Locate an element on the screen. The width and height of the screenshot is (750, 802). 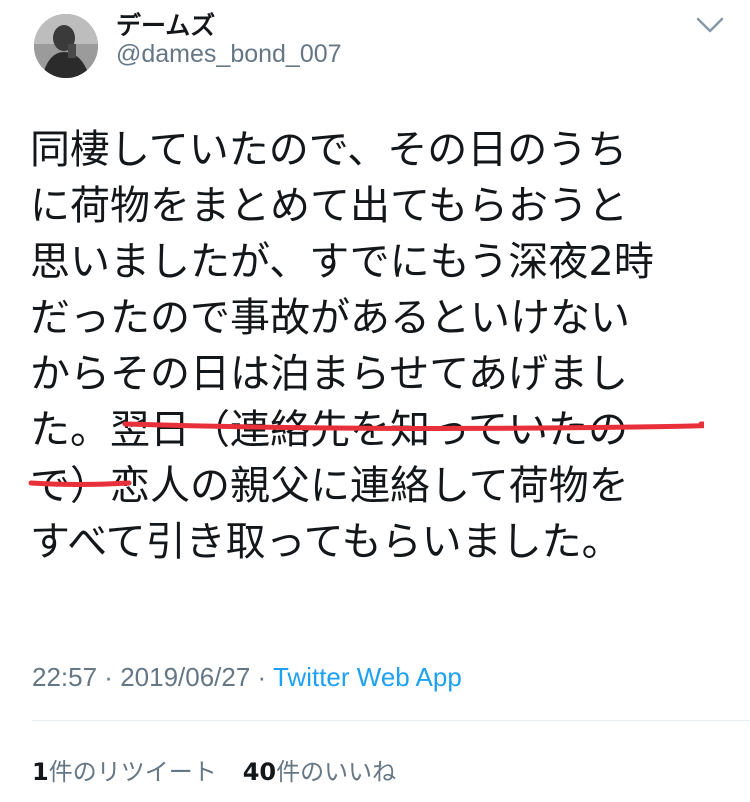
avatar-photo is located at coordinates (66, 46).